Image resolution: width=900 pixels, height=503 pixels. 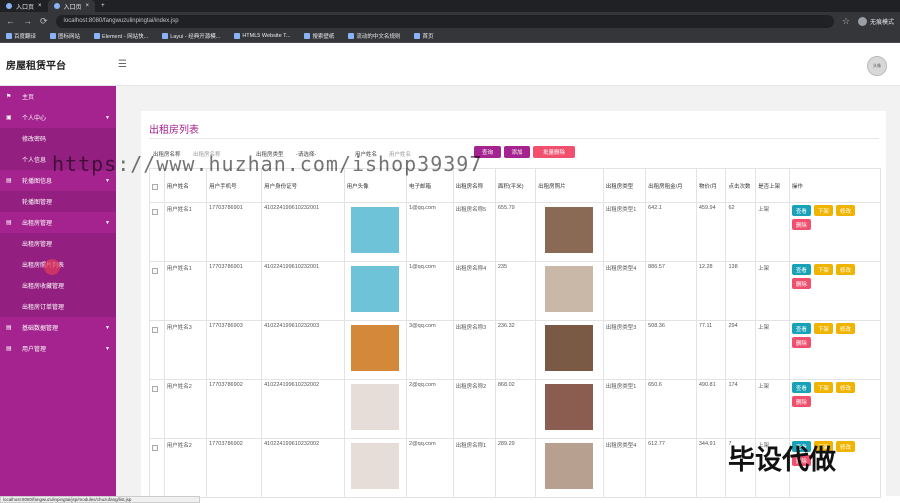 What do you see at coordinates (40, 329) in the screenshot?
I see `sidebar-item-label: 基础数据管理` at bounding box center [40, 329].